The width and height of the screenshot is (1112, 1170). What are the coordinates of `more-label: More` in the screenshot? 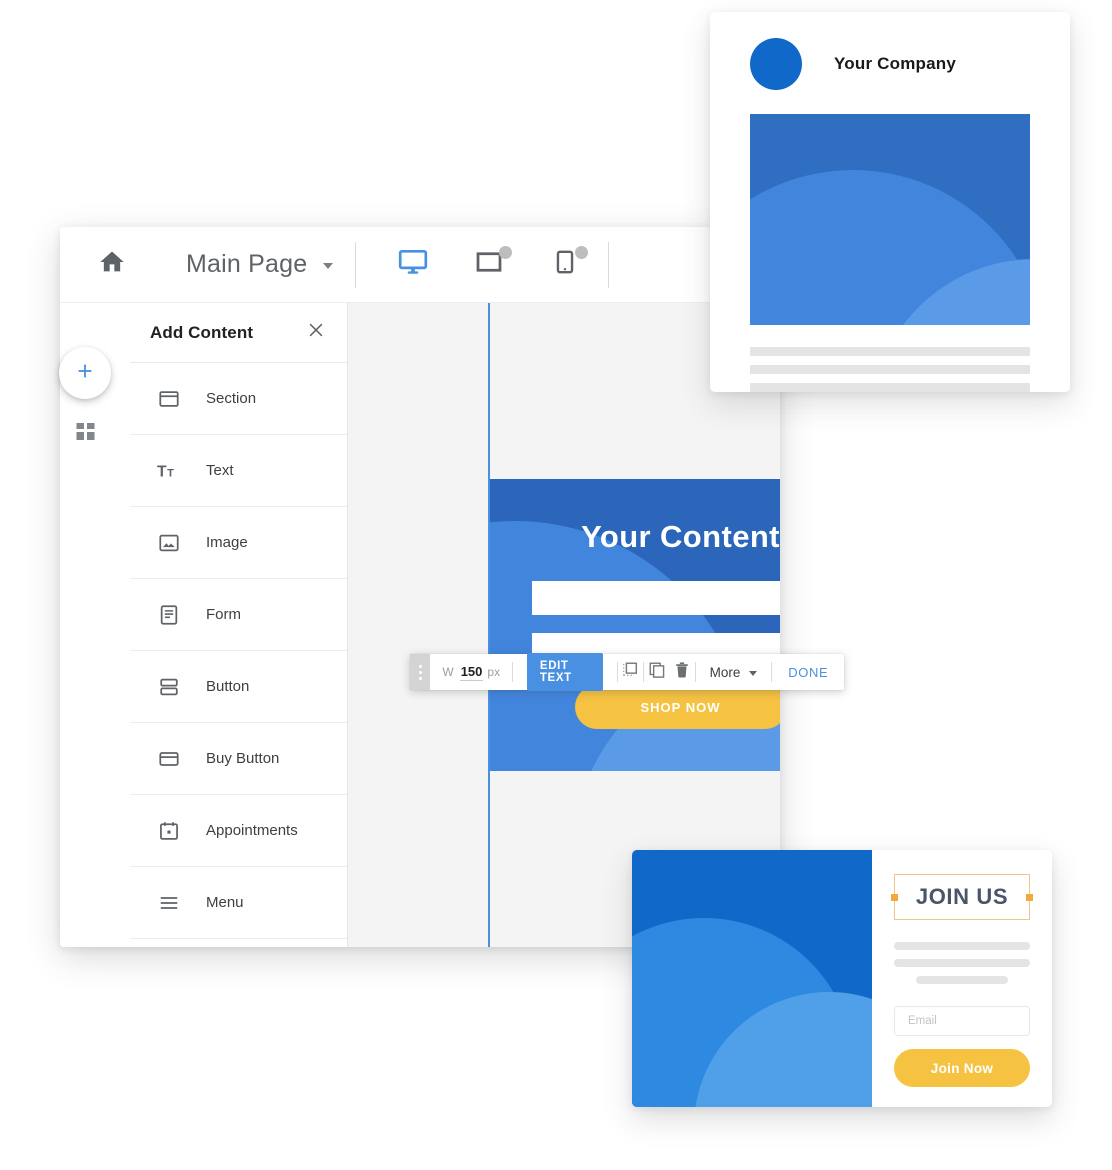 It's located at (725, 672).